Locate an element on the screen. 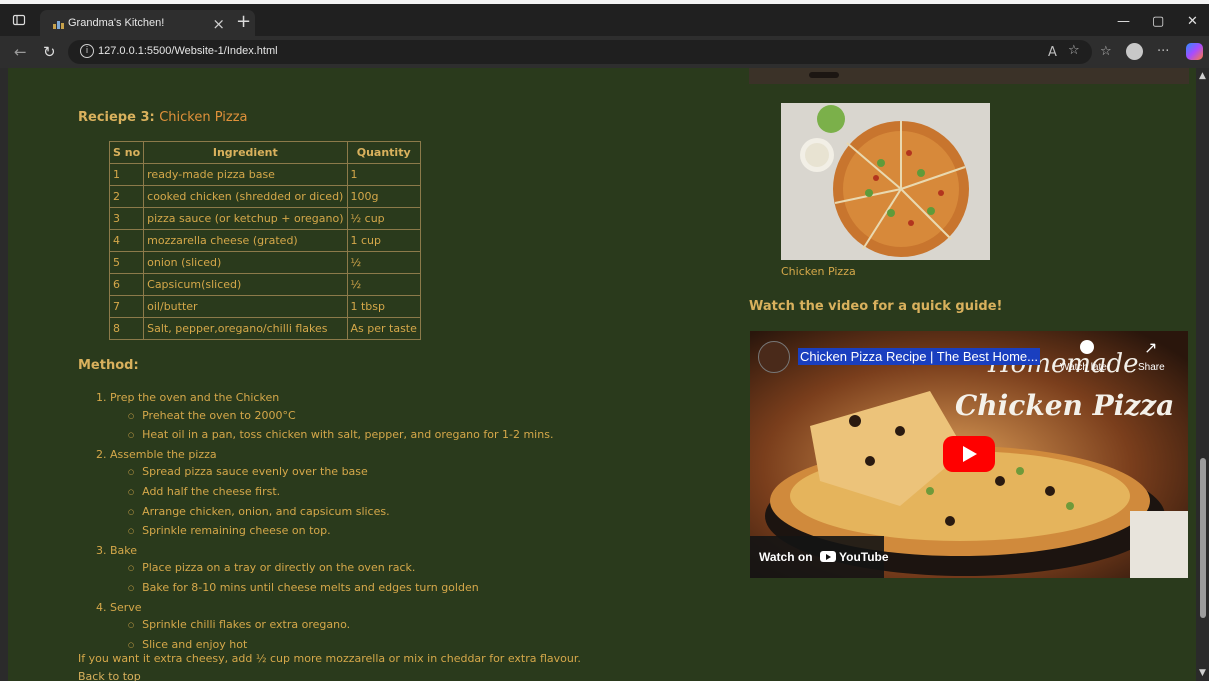 This screenshot has width=1209, height=681. cell-sno: 2 is located at coordinates (126, 196).